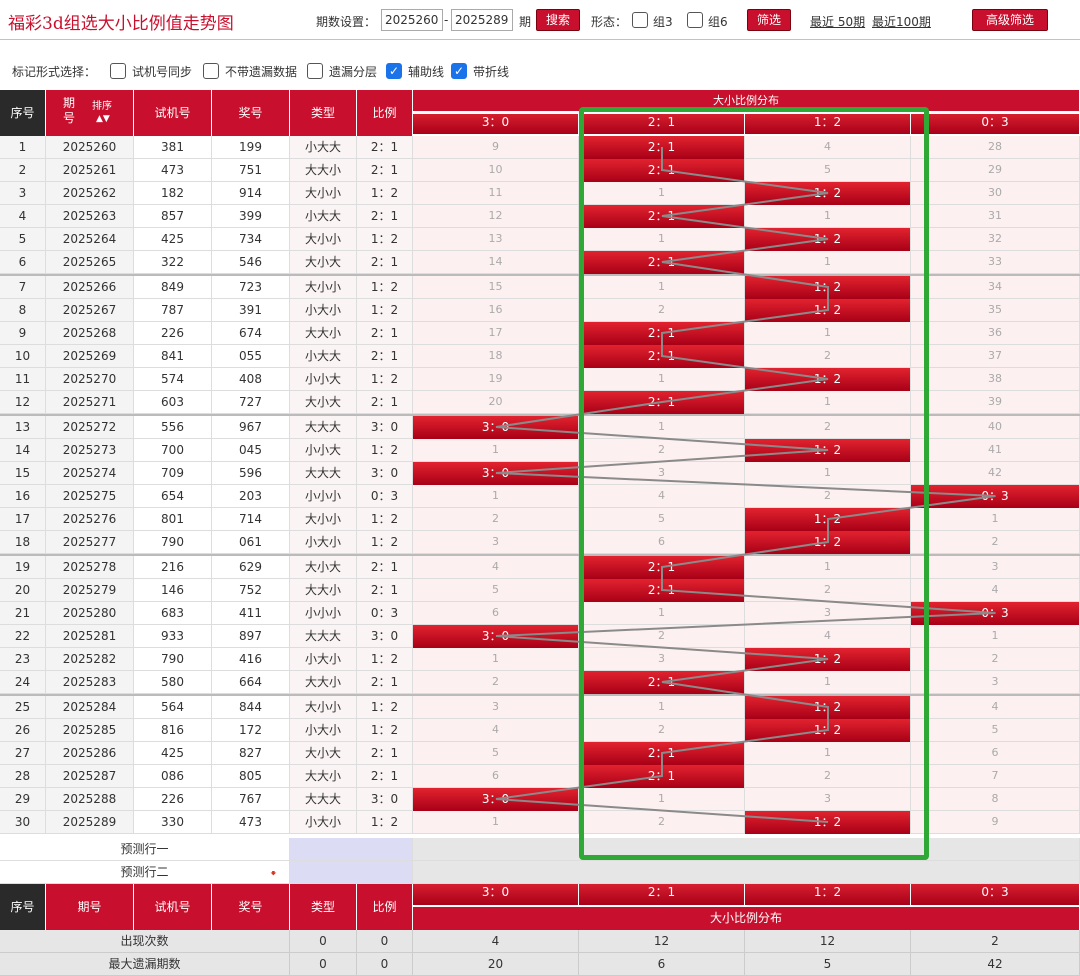  I want to click on filter-button: 筛选, so click(769, 20).